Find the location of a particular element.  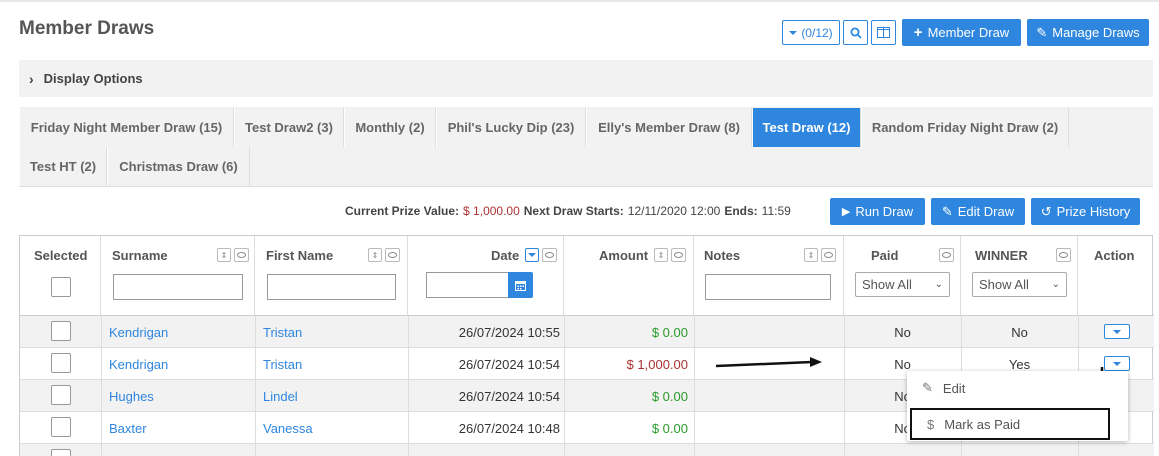

annotation-arrow-horizontal is located at coordinates (764, 364).